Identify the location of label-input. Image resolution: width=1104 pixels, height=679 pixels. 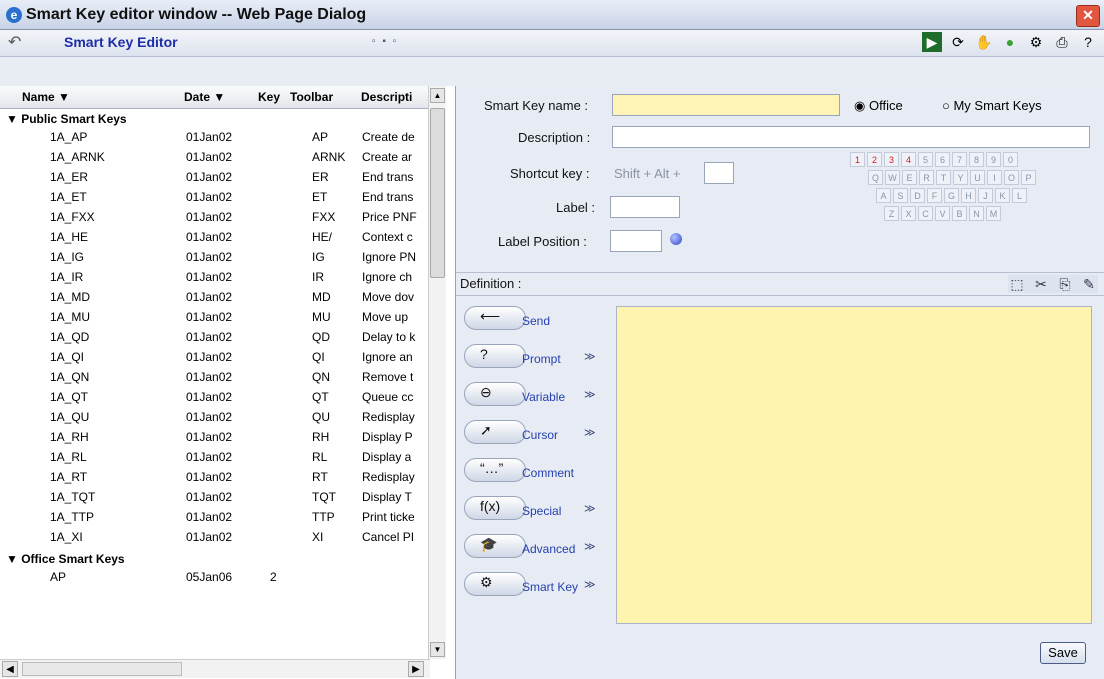
(645, 207).